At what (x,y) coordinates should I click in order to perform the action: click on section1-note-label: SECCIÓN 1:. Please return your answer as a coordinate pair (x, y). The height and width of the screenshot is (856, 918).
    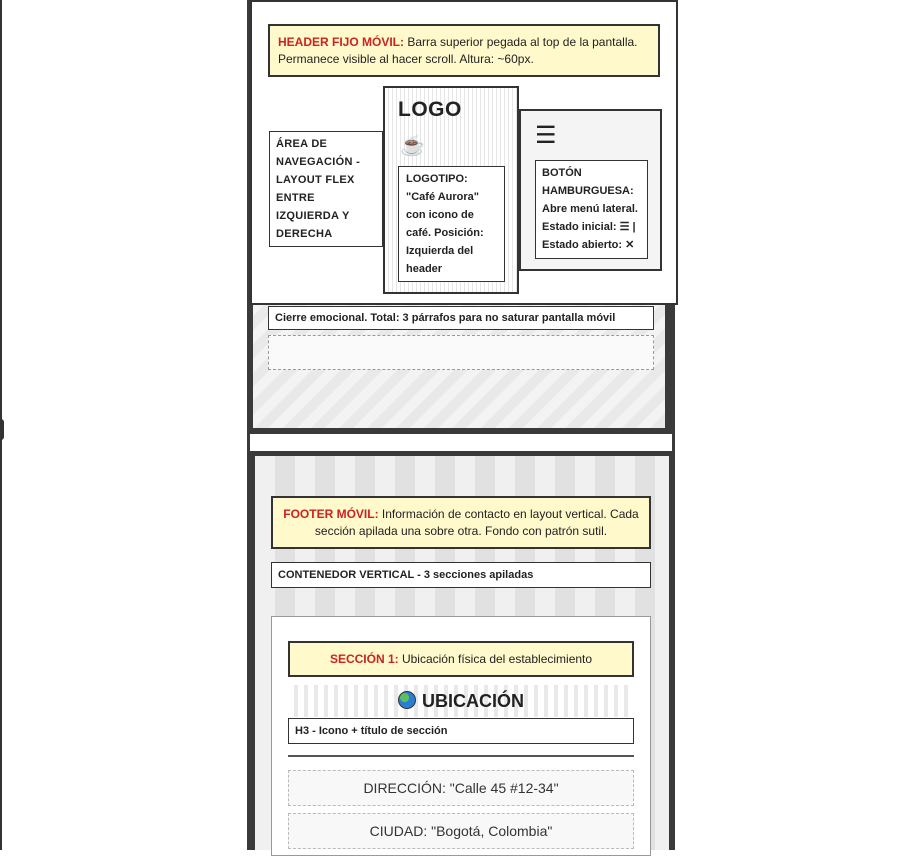
    Looking at the image, I should click on (364, 659).